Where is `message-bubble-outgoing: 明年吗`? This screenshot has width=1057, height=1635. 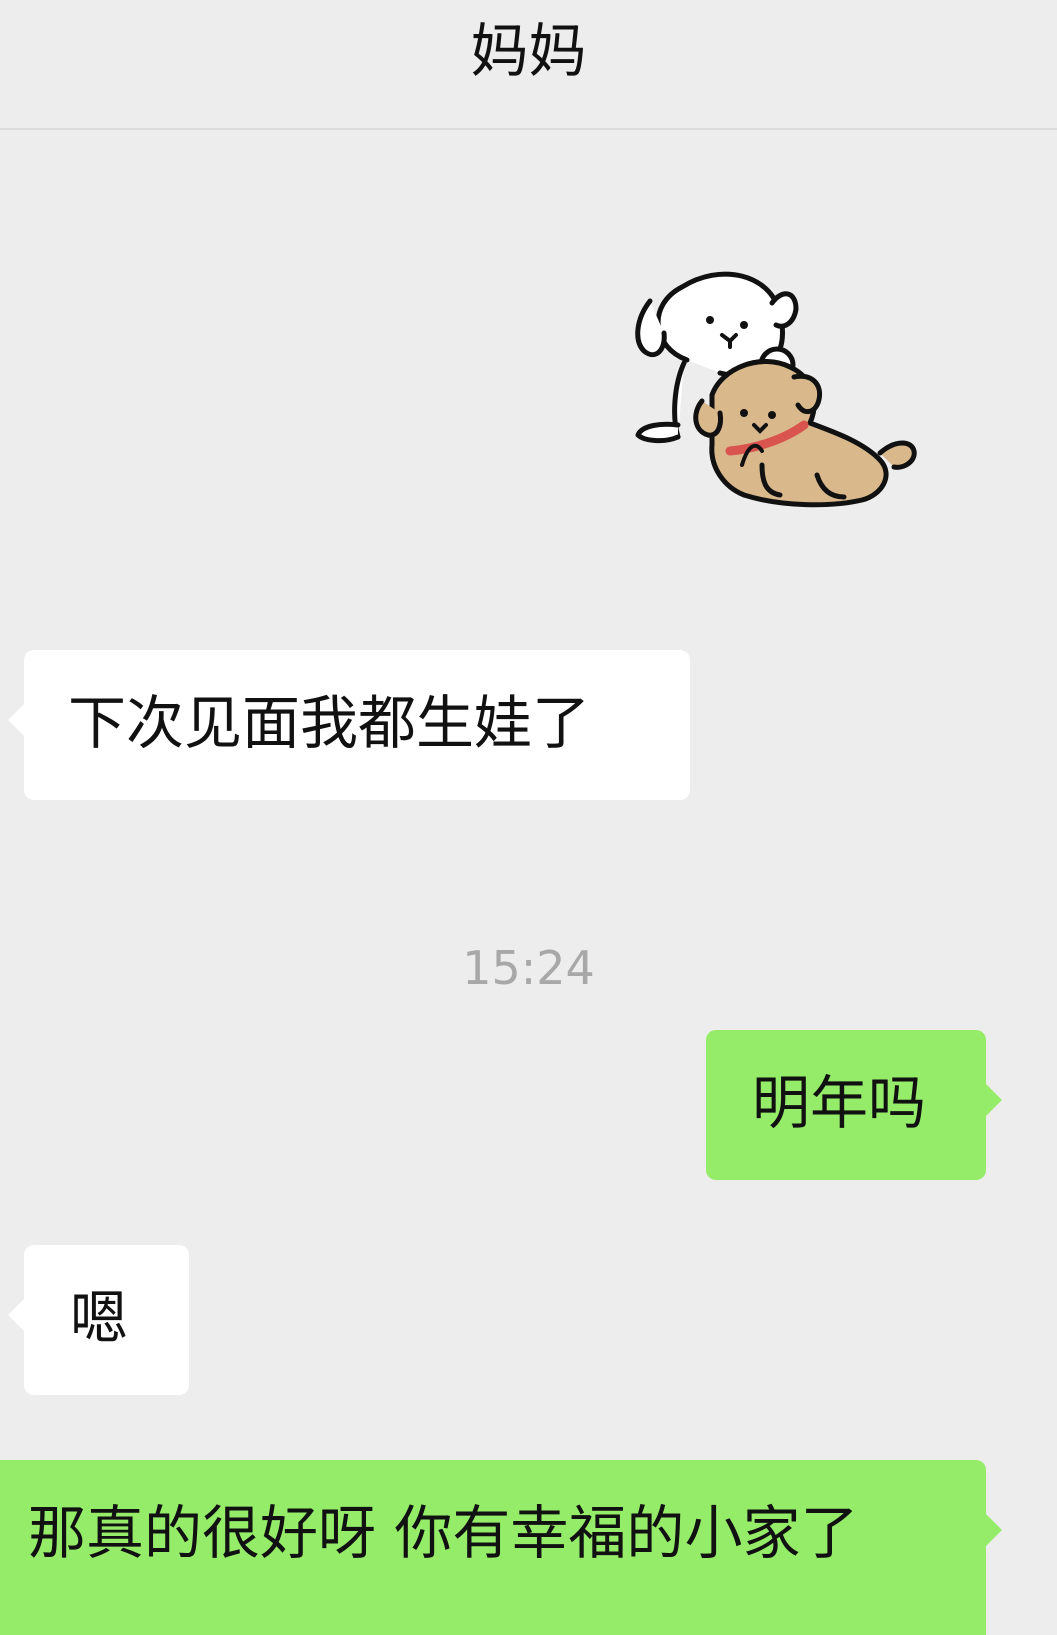 message-bubble-outgoing: 明年吗 is located at coordinates (854, 1105).